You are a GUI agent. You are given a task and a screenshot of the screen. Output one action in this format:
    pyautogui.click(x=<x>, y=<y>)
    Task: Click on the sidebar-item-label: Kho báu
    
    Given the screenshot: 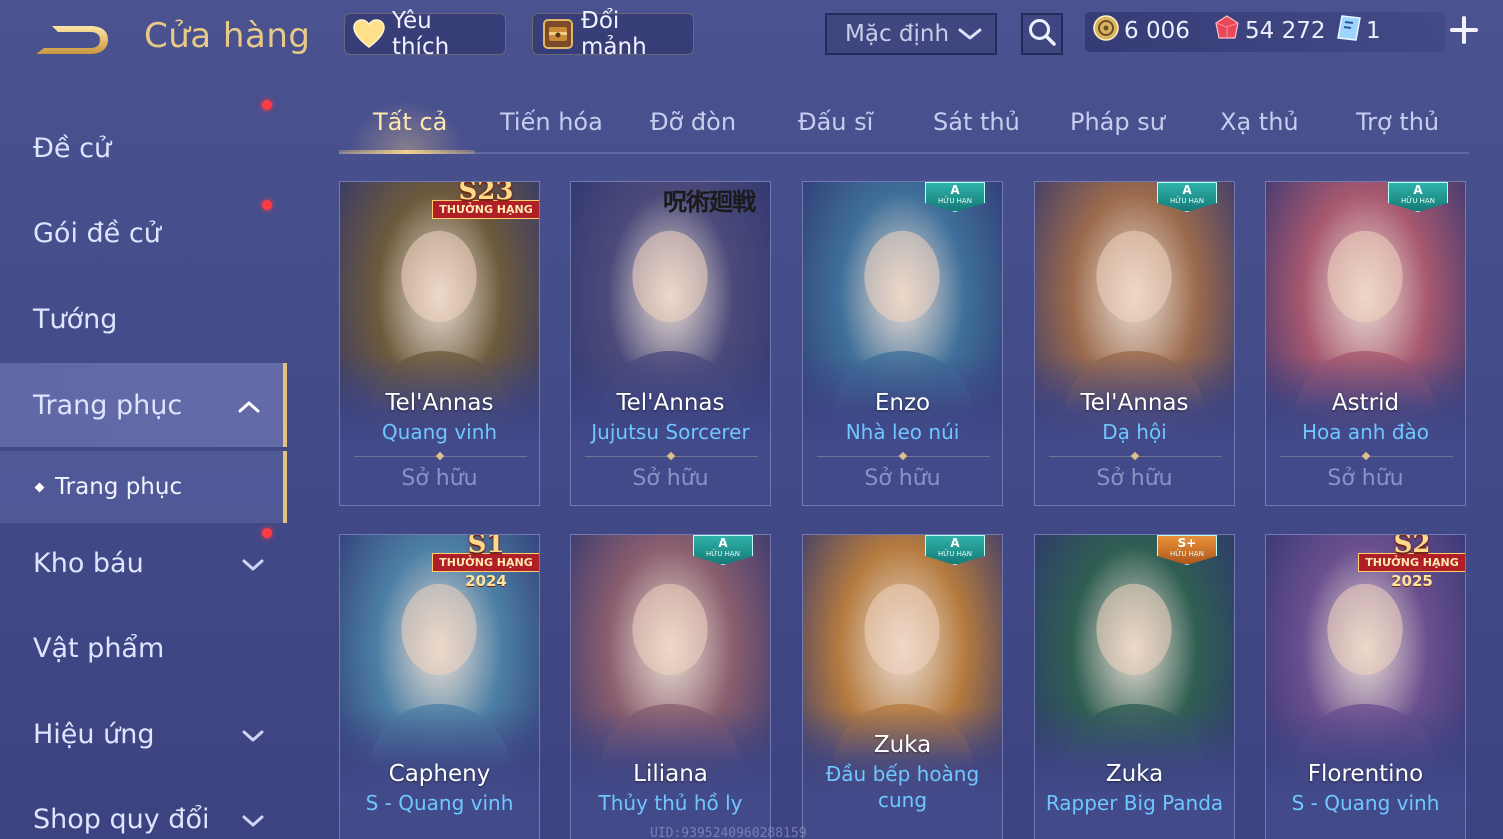 What is the action you would take?
    pyautogui.click(x=88, y=563)
    